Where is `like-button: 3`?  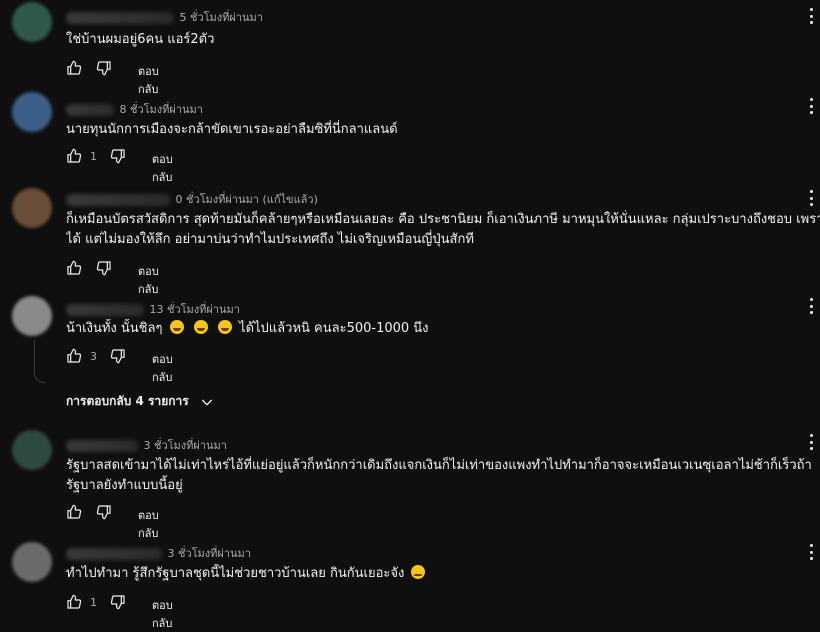 like-button: 3 is located at coordinates (81, 356).